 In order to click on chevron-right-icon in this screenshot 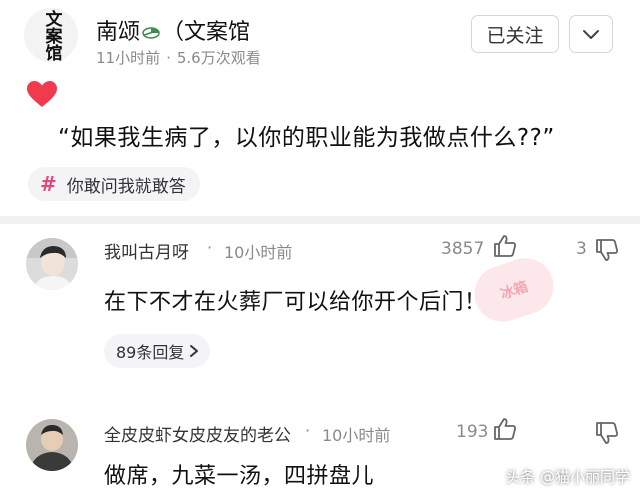, I will do `click(194, 351)`.